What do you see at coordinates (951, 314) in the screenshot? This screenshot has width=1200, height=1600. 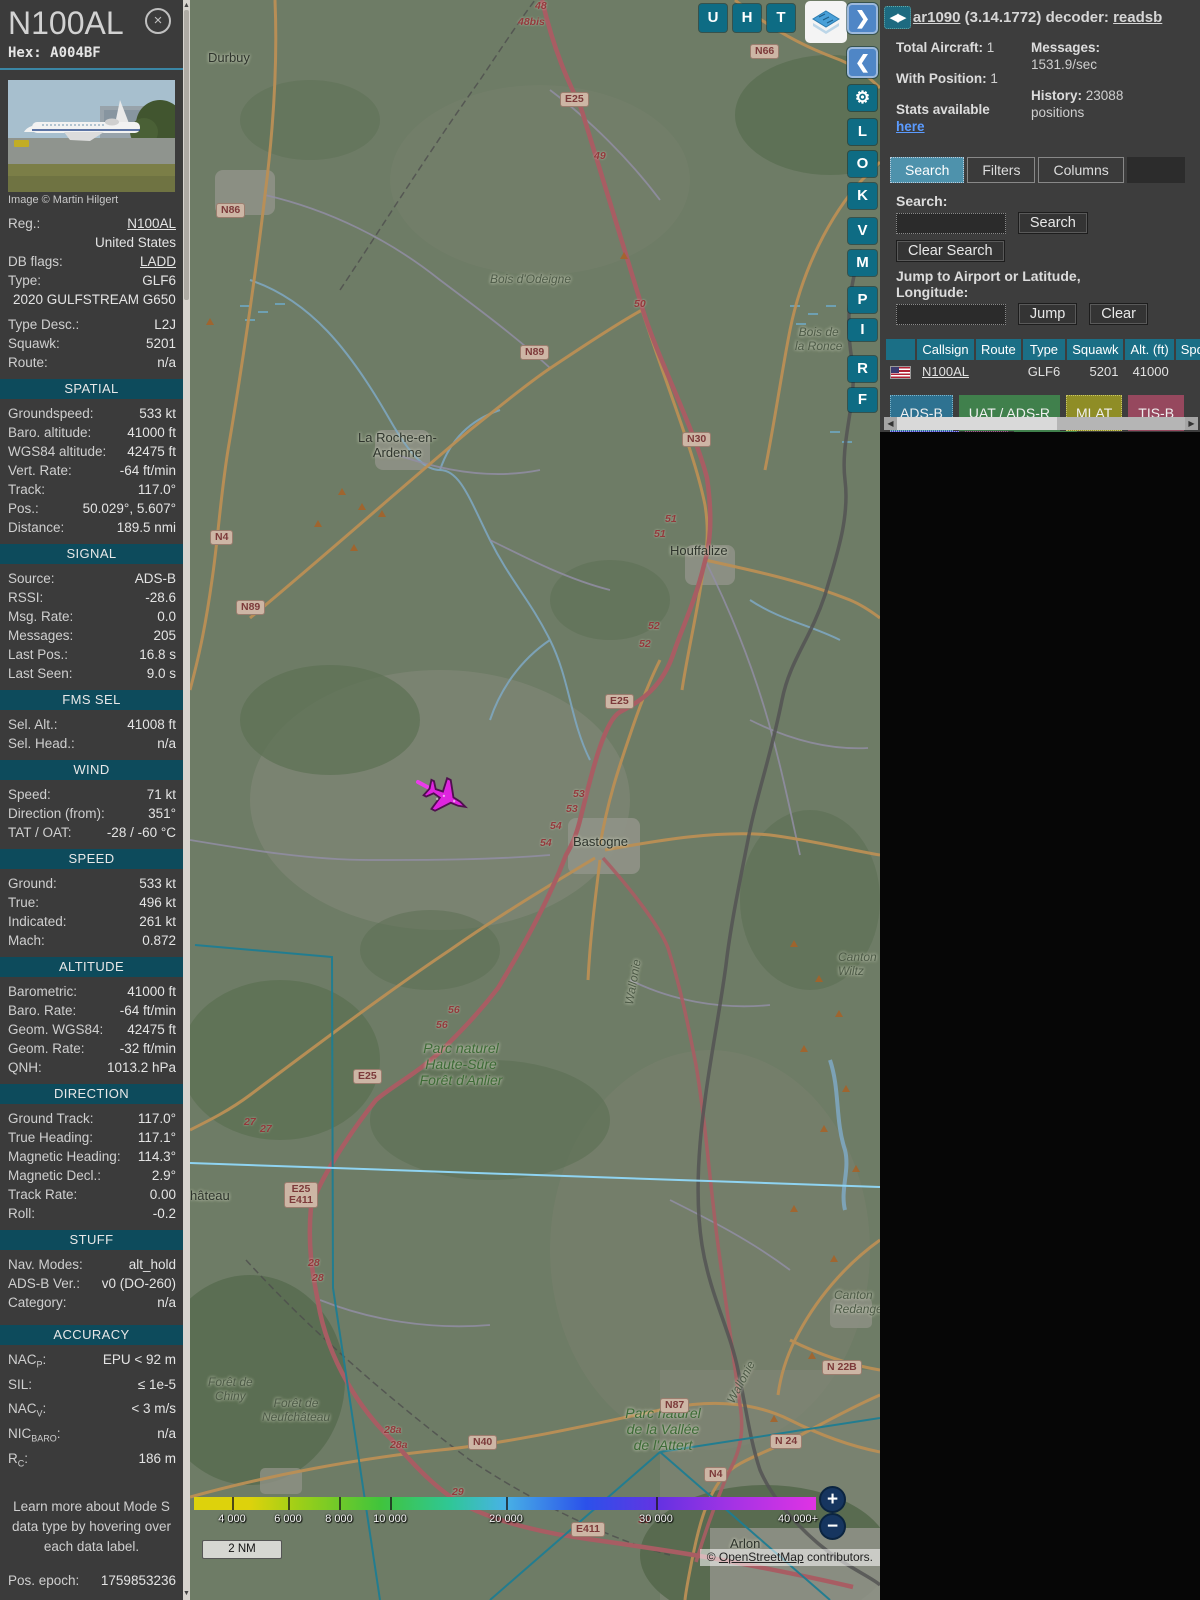 I see `jump-input` at bounding box center [951, 314].